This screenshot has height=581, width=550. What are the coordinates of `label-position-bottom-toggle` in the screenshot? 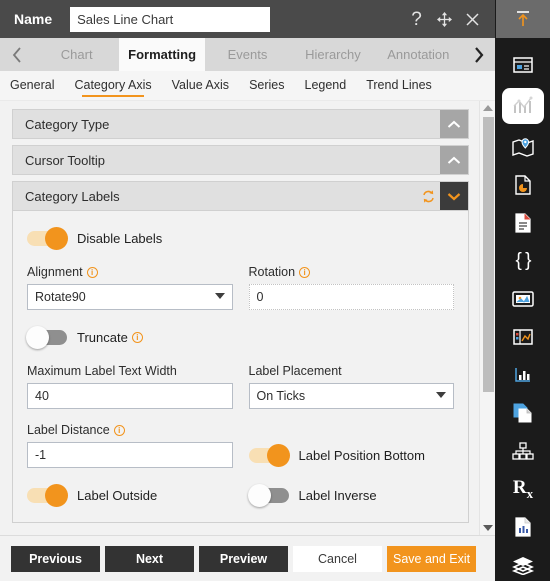 It's located at (269, 455).